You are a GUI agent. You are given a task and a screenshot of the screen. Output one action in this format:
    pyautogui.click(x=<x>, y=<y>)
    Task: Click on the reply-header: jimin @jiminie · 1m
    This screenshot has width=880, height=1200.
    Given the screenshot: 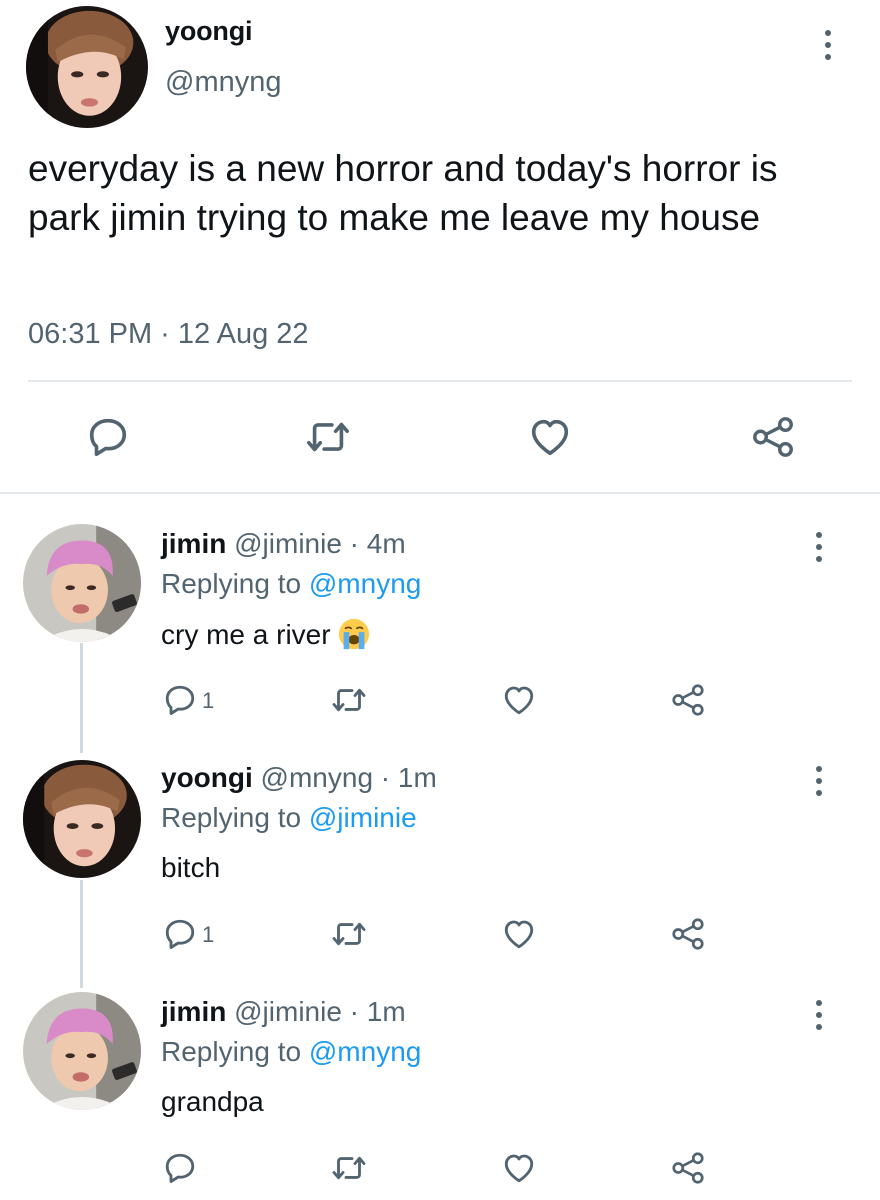 What is the action you would take?
    pyautogui.click(x=283, y=1012)
    